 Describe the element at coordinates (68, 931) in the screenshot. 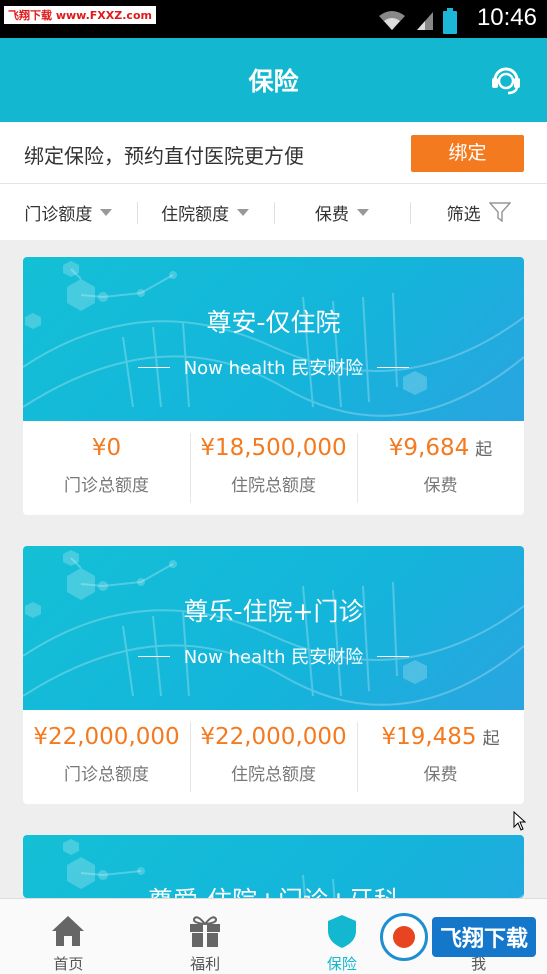

I see `home-icon` at that location.